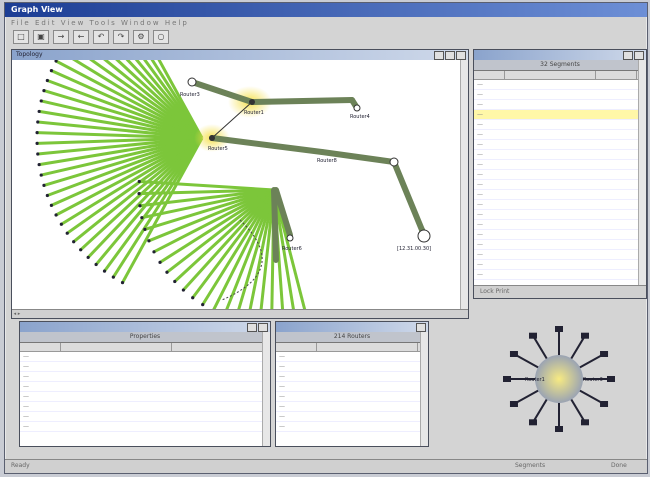 Image resolution: width=650 pixels, height=477 pixels. I want to click on minimize-button, so click(439, 55).